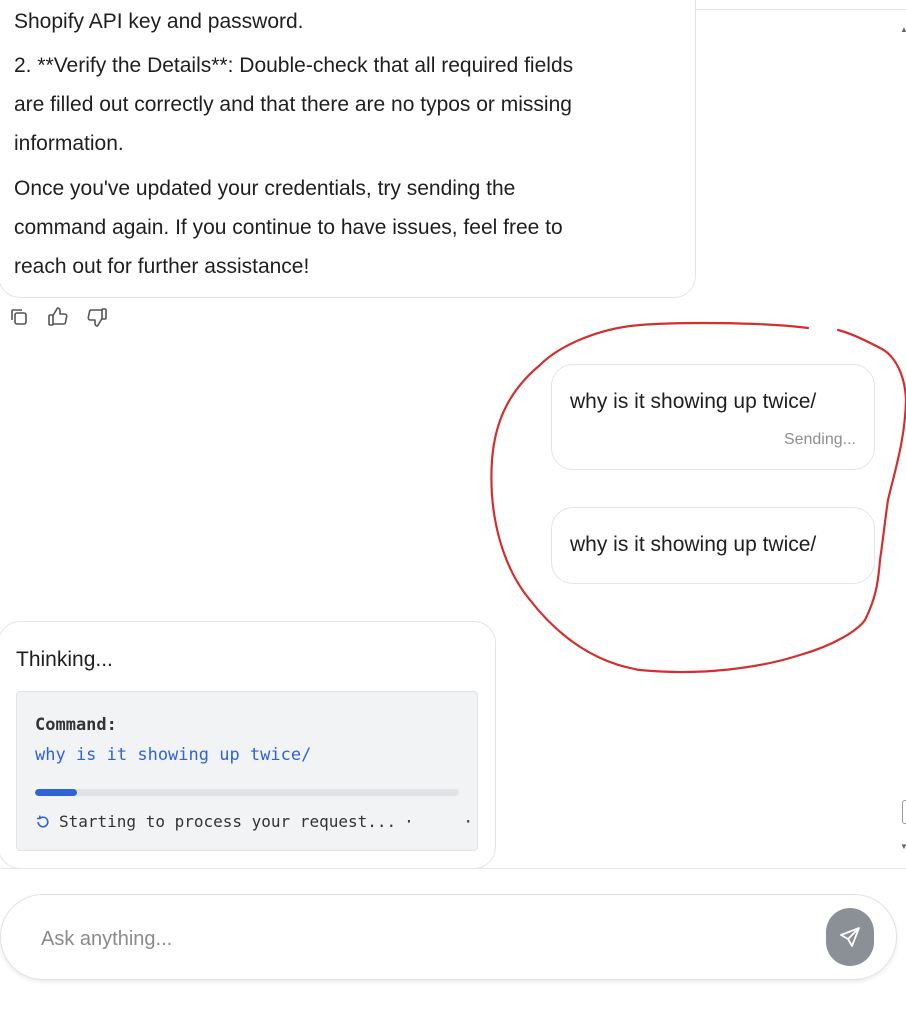 The image size is (906, 1015). Describe the element at coordinates (449, 821) in the screenshot. I see `loading-dots: · ·` at that location.